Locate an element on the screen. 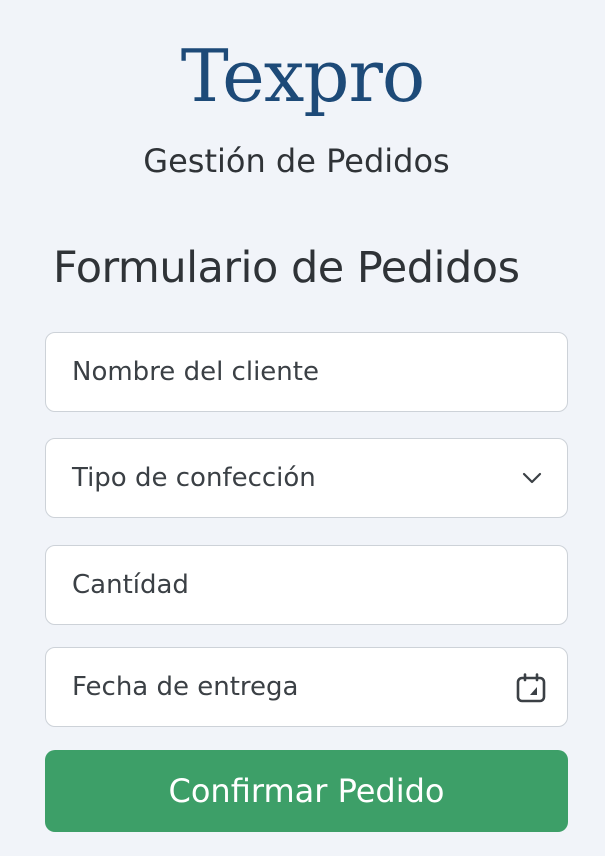 The height and width of the screenshot is (856, 605). delivery-date-field is located at coordinates (306, 687).